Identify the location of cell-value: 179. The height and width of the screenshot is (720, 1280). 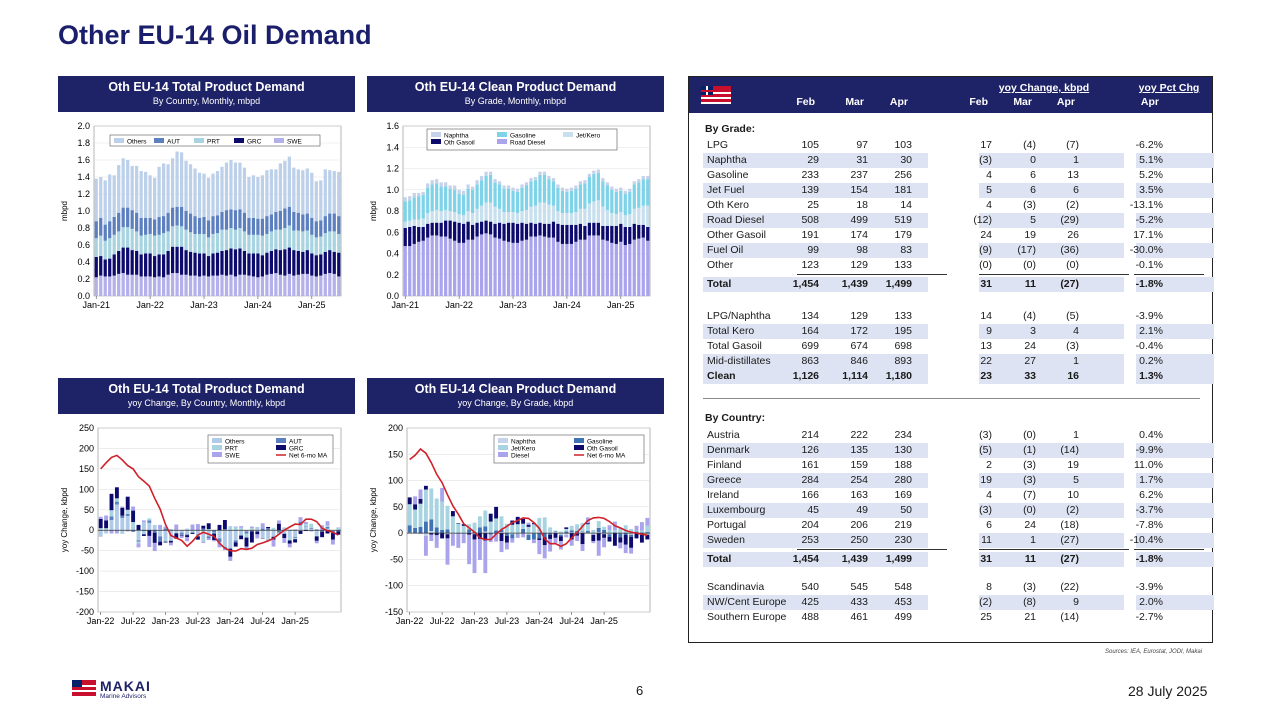
(903, 235).